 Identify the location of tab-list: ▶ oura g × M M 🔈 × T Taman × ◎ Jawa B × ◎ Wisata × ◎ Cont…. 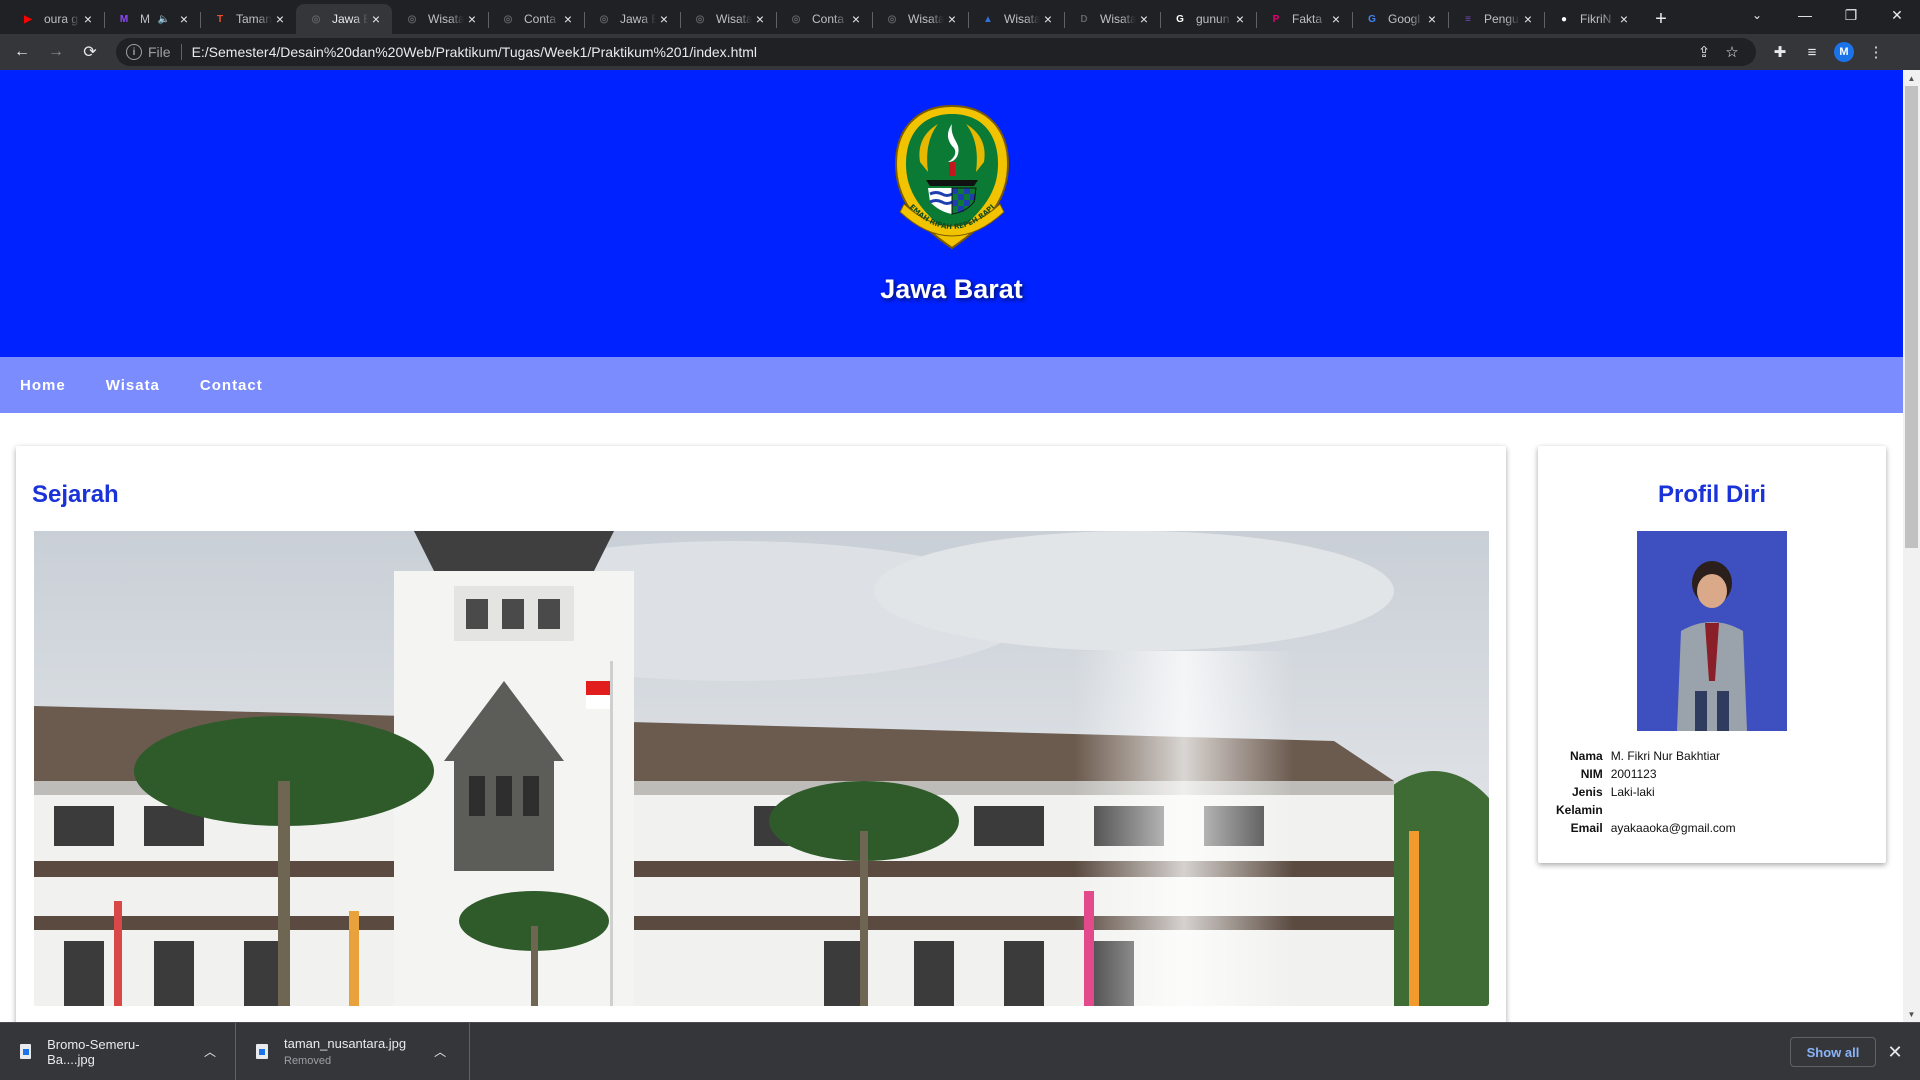
(820, 19).